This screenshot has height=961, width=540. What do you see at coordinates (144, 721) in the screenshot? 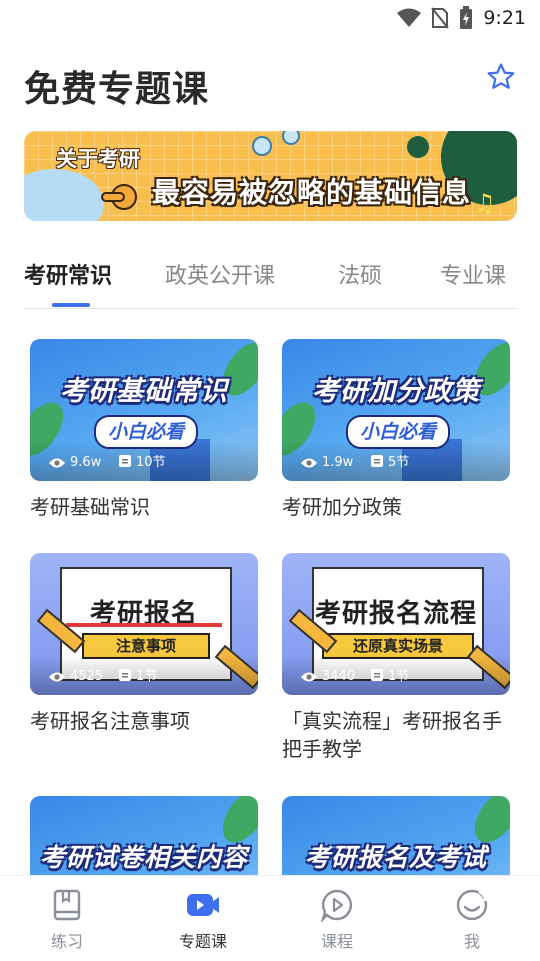
I see `course-title: 考研报名注意事项` at bounding box center [144, 721].